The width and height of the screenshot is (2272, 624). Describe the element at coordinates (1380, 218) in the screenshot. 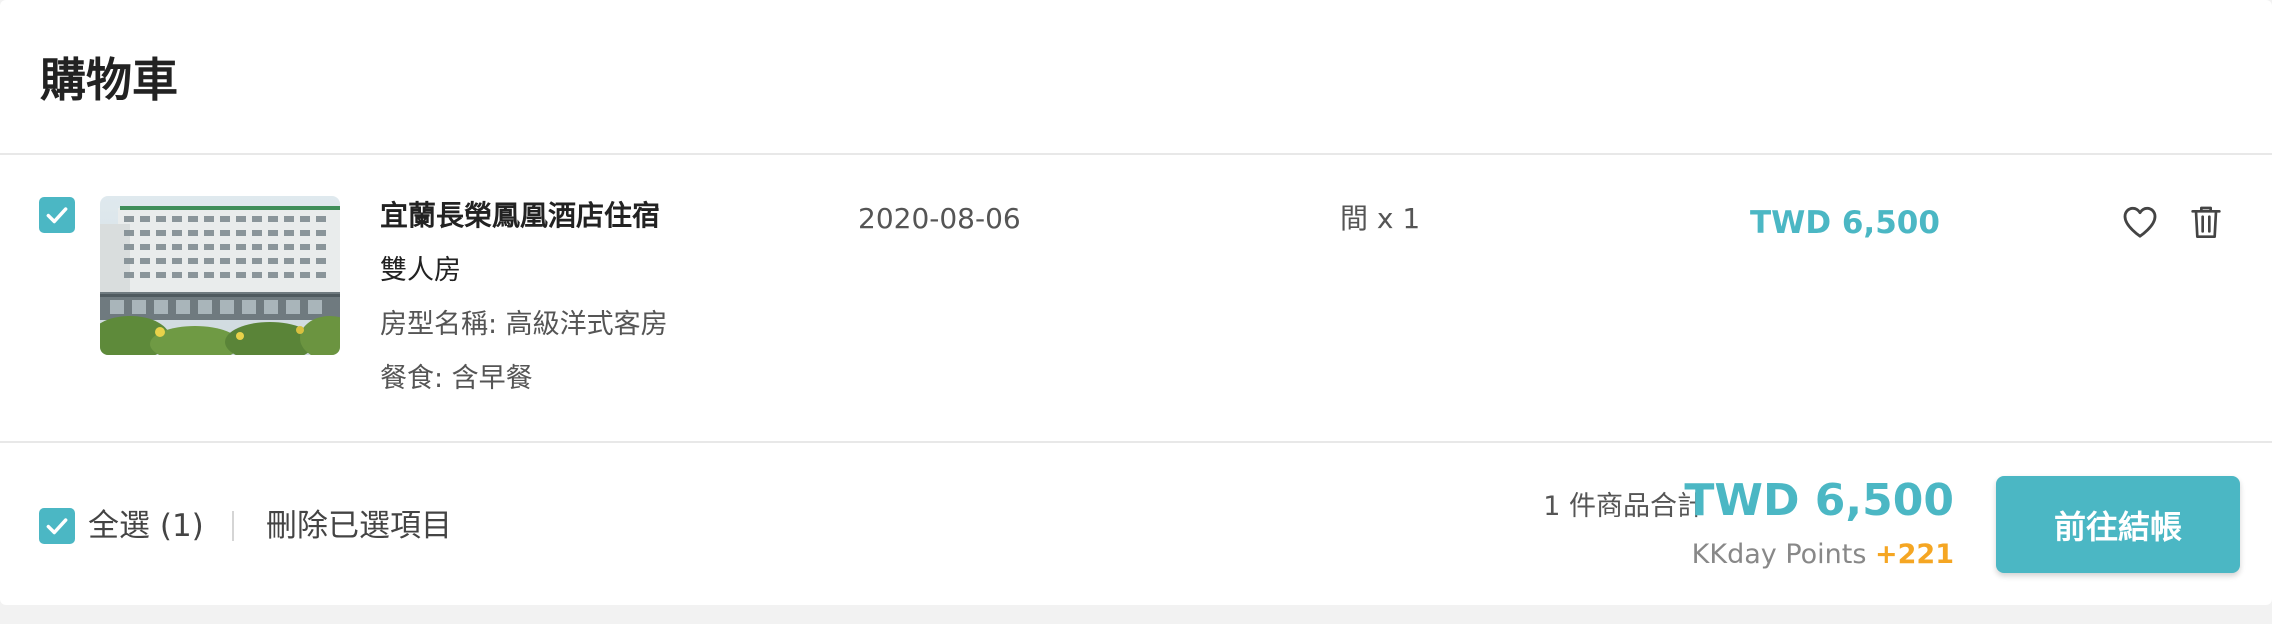

I see `quantity: 間 x 1` at that location.